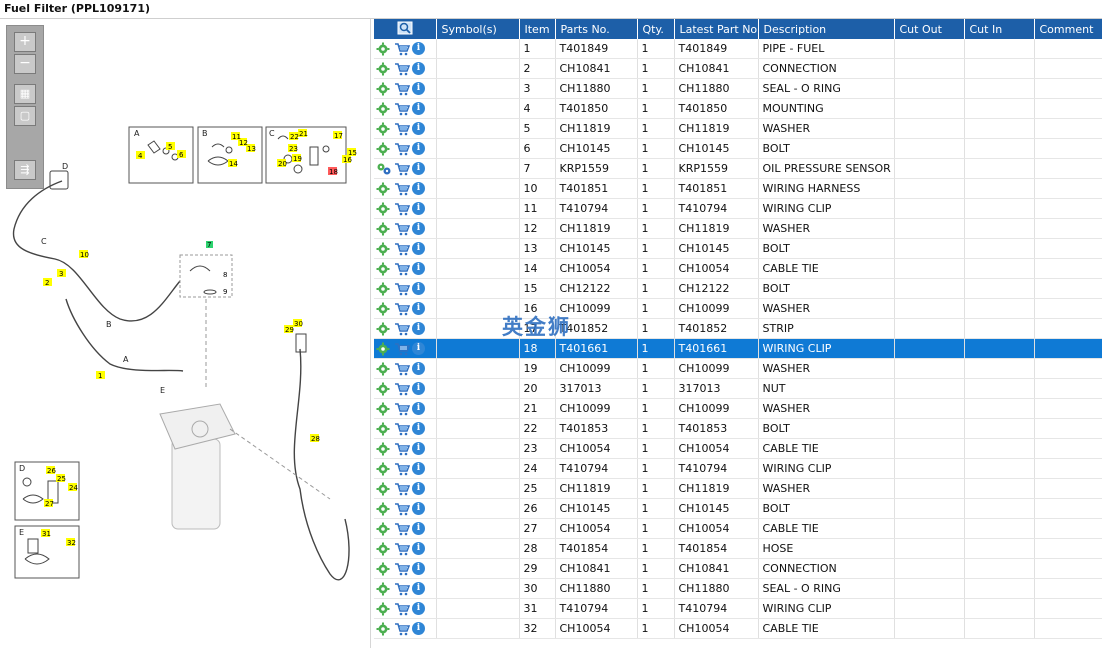 The image size is (1102, 648). What do you see at coordinates (25, 64) in the screenshot?
I see `zoom-out-button: −` at bounding box center [25, 64].